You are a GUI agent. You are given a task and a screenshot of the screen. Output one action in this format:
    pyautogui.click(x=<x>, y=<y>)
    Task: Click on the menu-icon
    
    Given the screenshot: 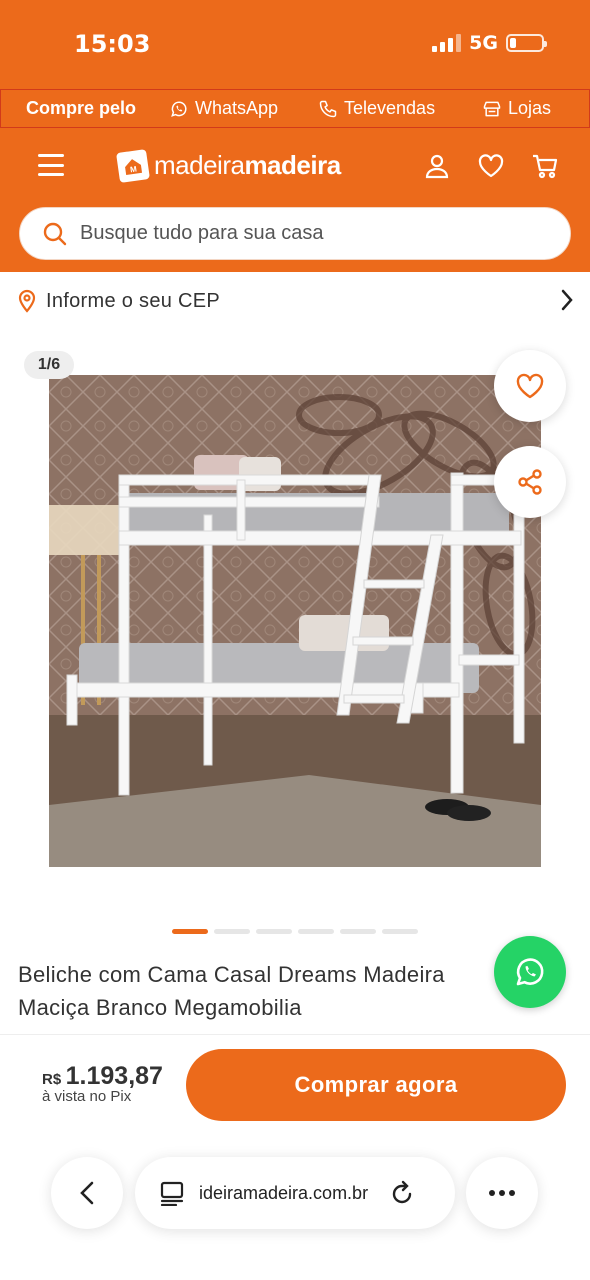 What is the action you would take?
    pyautogui.click(x=51, y=165)
    